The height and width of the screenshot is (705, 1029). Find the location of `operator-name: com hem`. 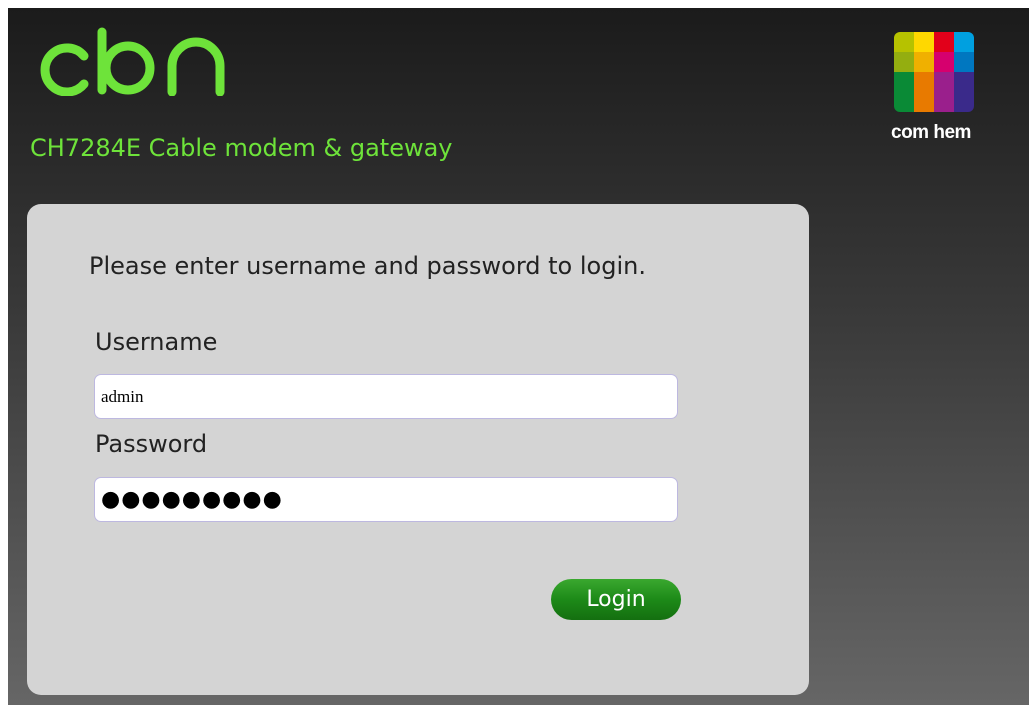

operator-name: com hem is located at coordinates (931, 132).